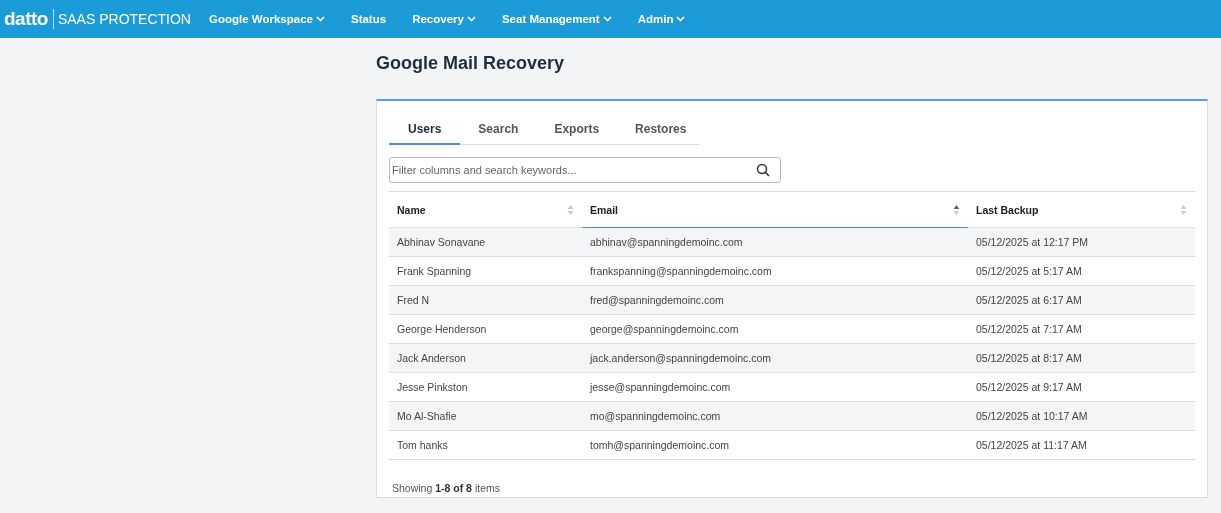 The height and width of the screenshot is (513, 1221). Describe the element at coordinates (471, 63) in the screenshot. I see `page-title: Google Mail Recovery` at that location.